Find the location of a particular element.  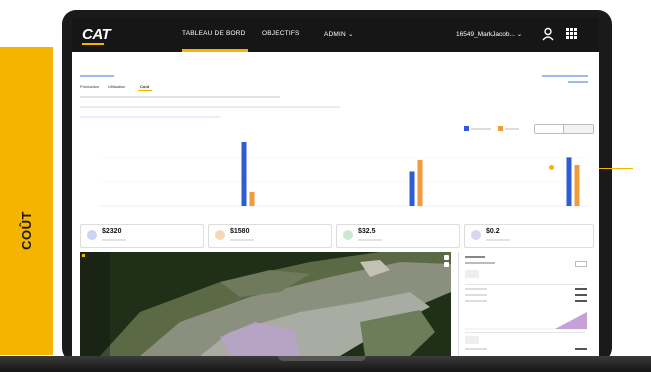

breadcrumb-link is located at coordinates (97, 76).